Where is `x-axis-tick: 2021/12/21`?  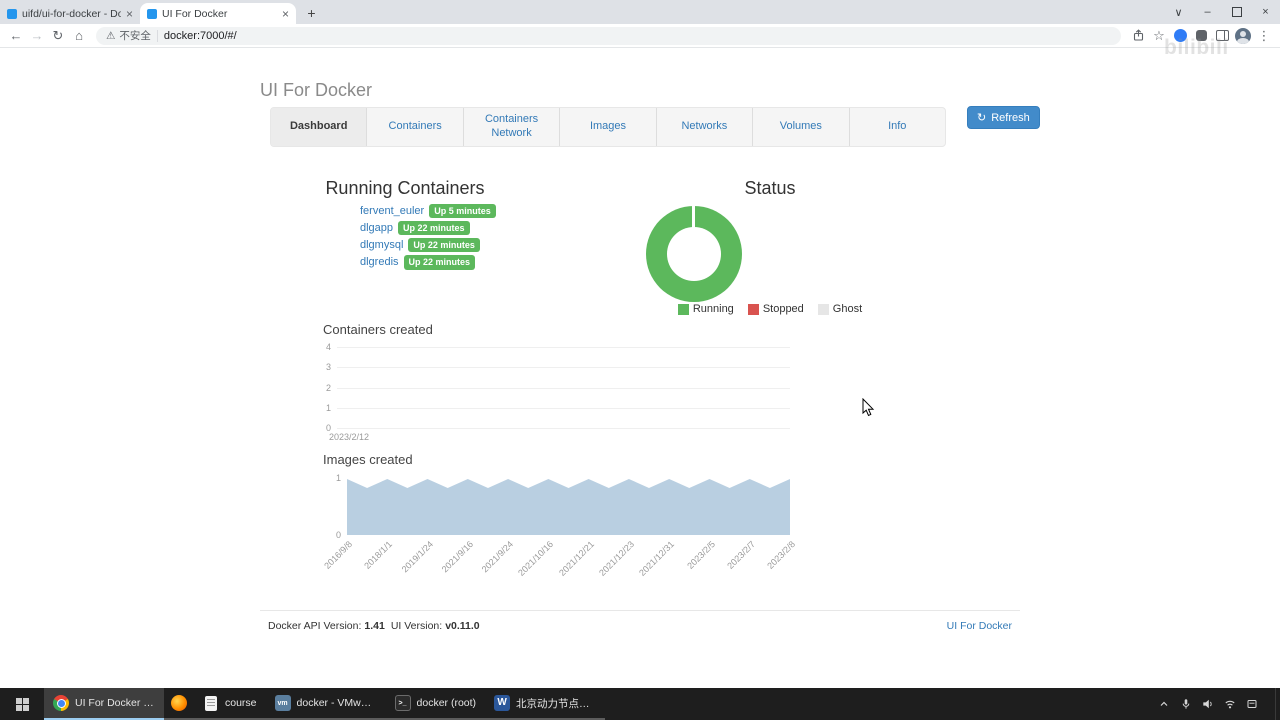
x-axis-tick: 2021/12/21 is located at coordinates (576, 558).